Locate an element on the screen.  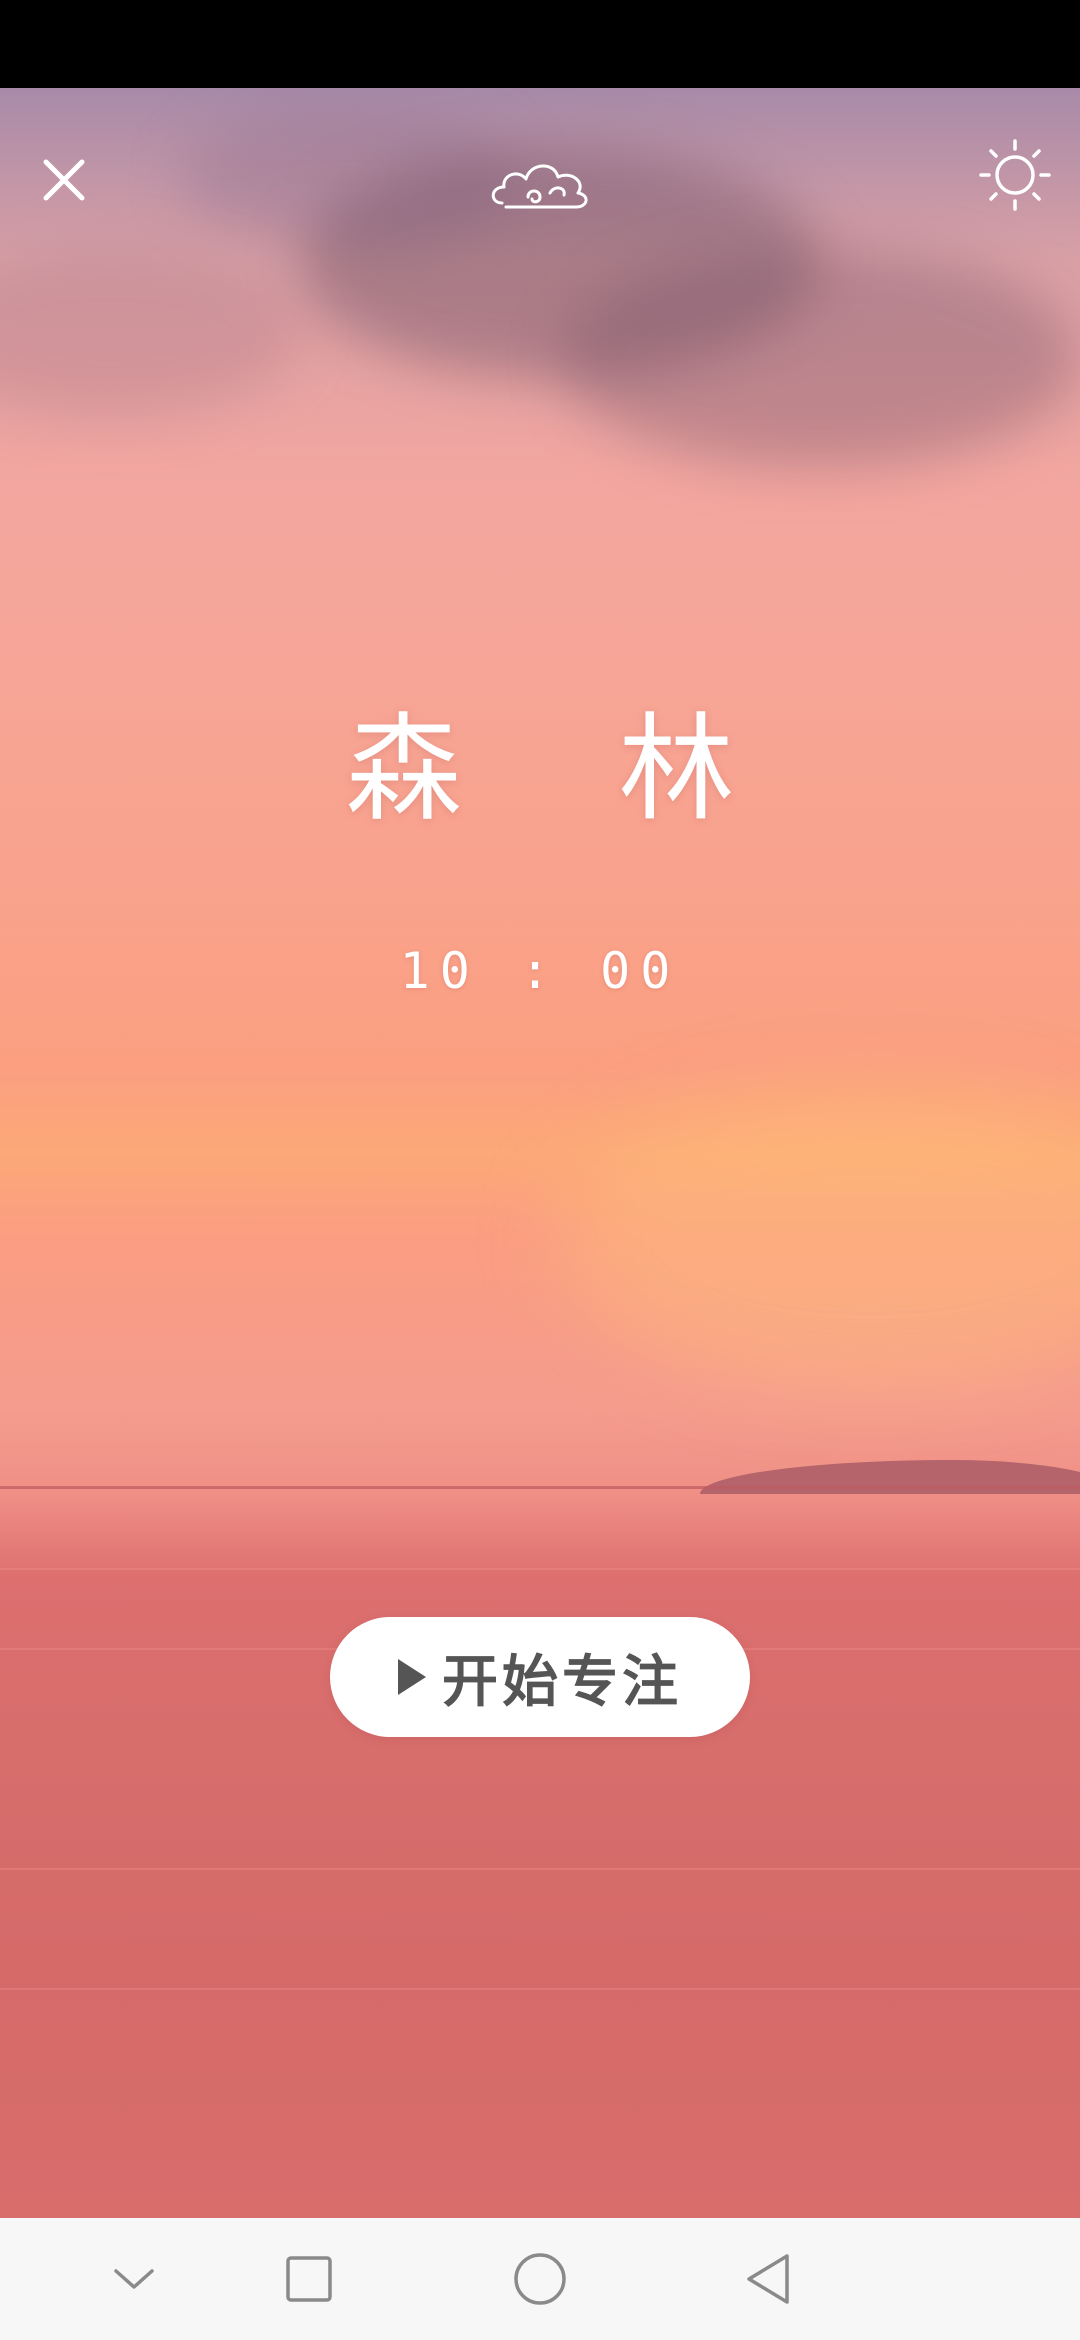
start-focus-button: 开始专注 is located at coordinates (540, 1677).